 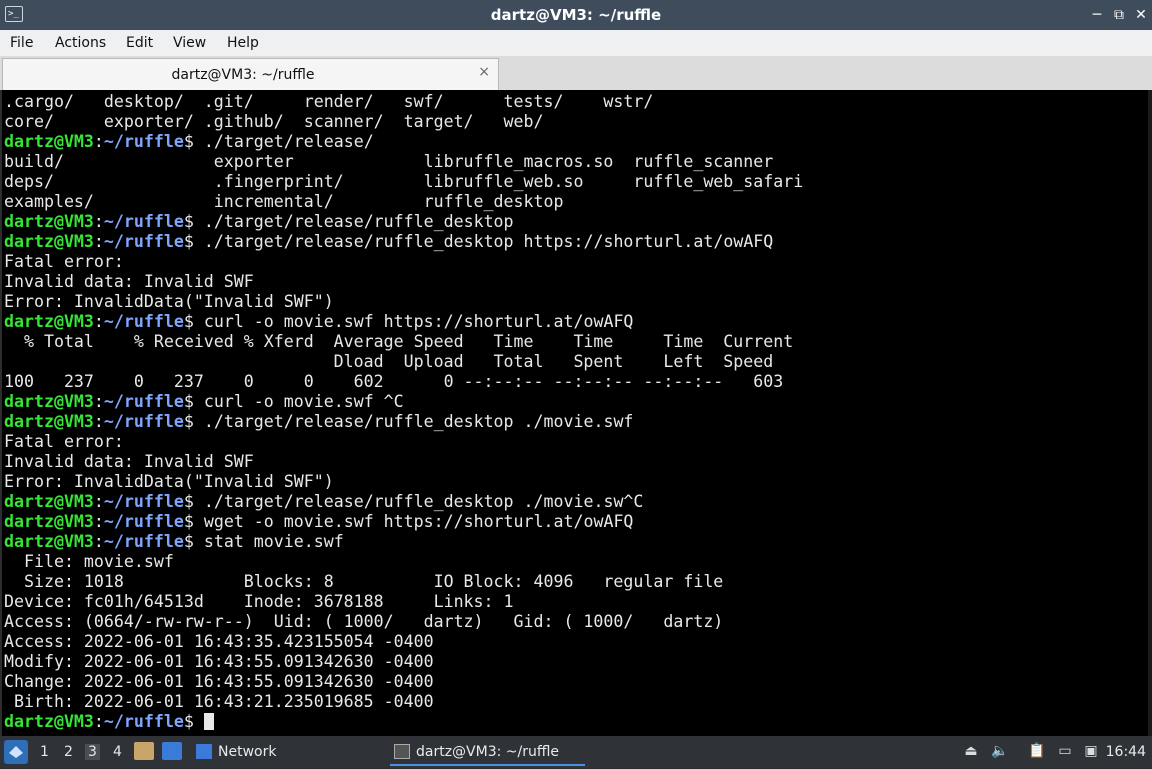 I want to click on terminal-icon, so click(x=402, y=751).